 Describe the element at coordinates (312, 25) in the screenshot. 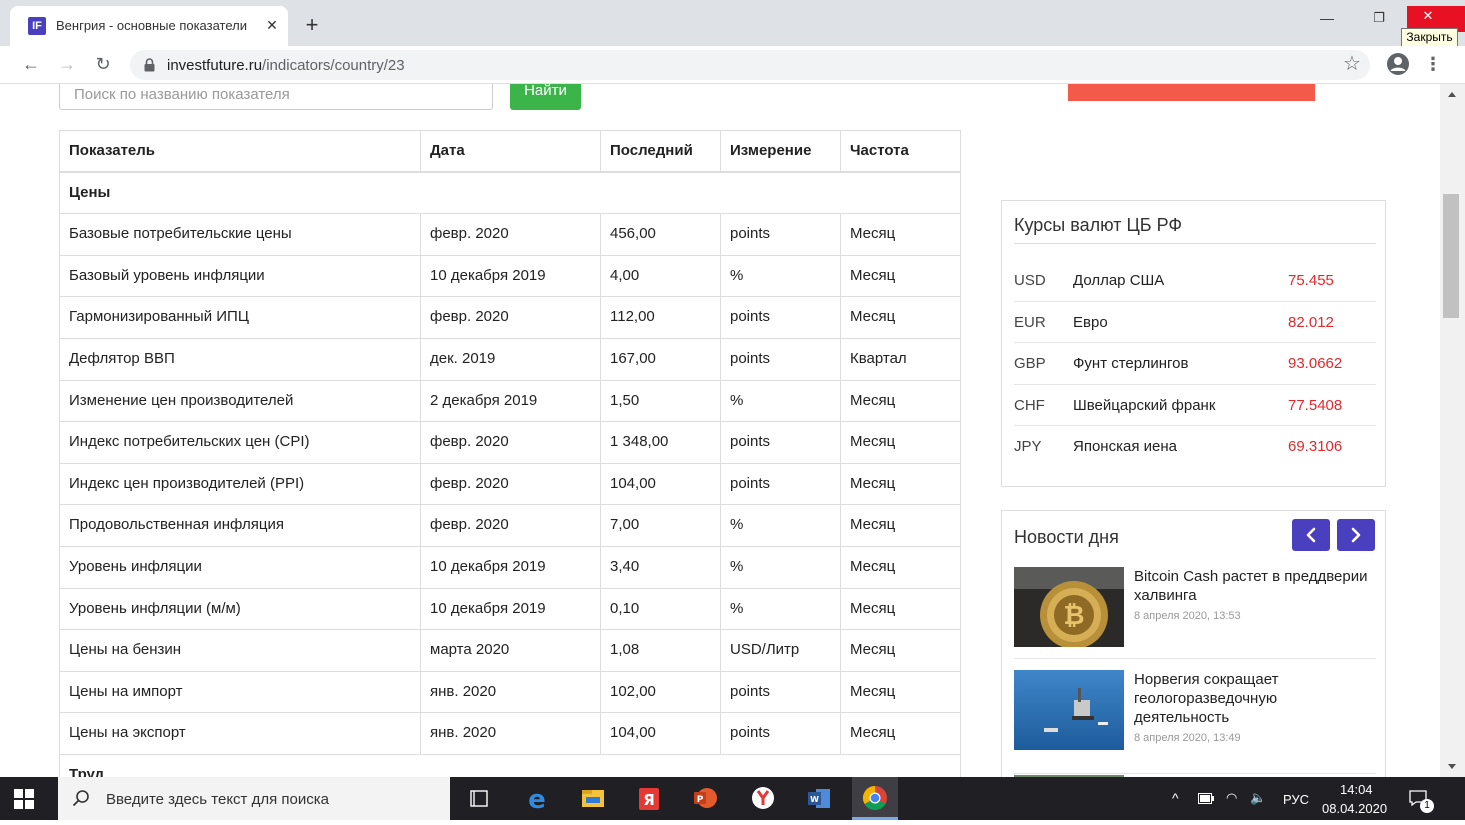

I see `new-tab-button: +` at that location.